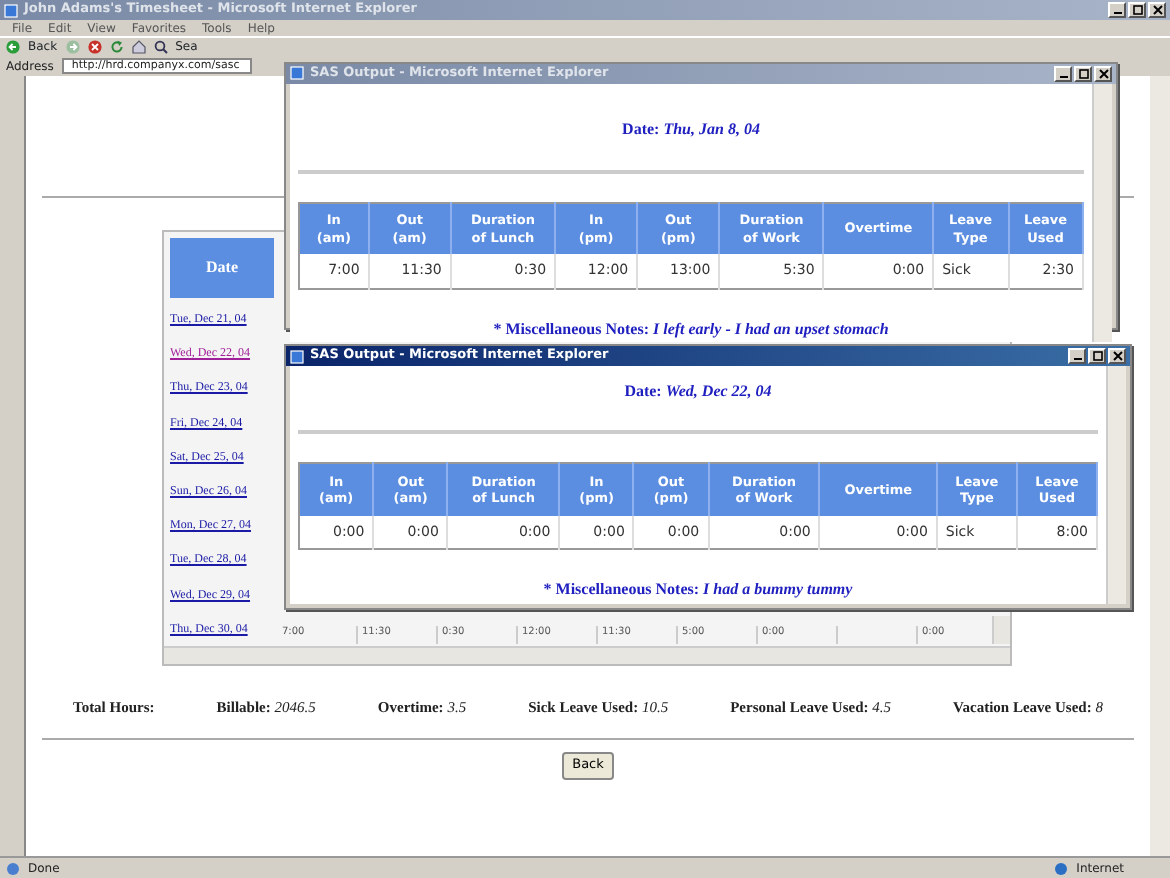 This screenshot has height=878, width=1170. What do you see at coordinates (691, 329) in the screenshot?
I see `notes-text: * Miscellaneous Notes: I left early - I had an upset stomach` at bounding box center [691, 329].